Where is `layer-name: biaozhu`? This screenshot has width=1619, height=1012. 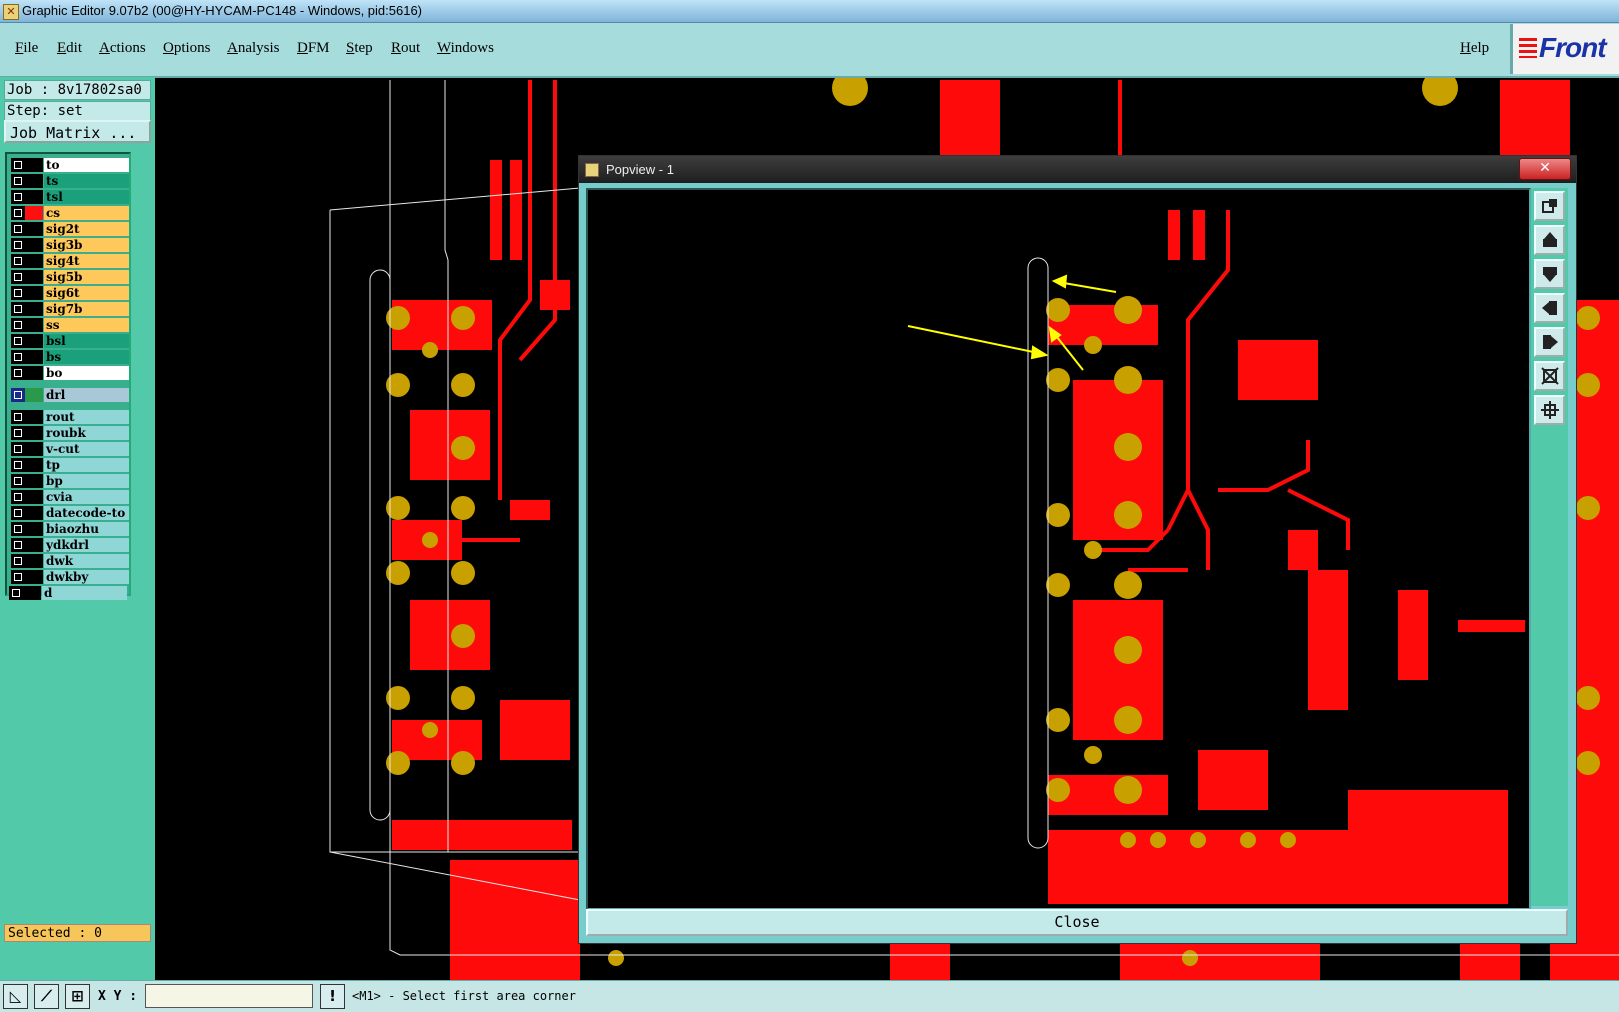 layer-name: biaozhu is located at coordinates (86, 529).